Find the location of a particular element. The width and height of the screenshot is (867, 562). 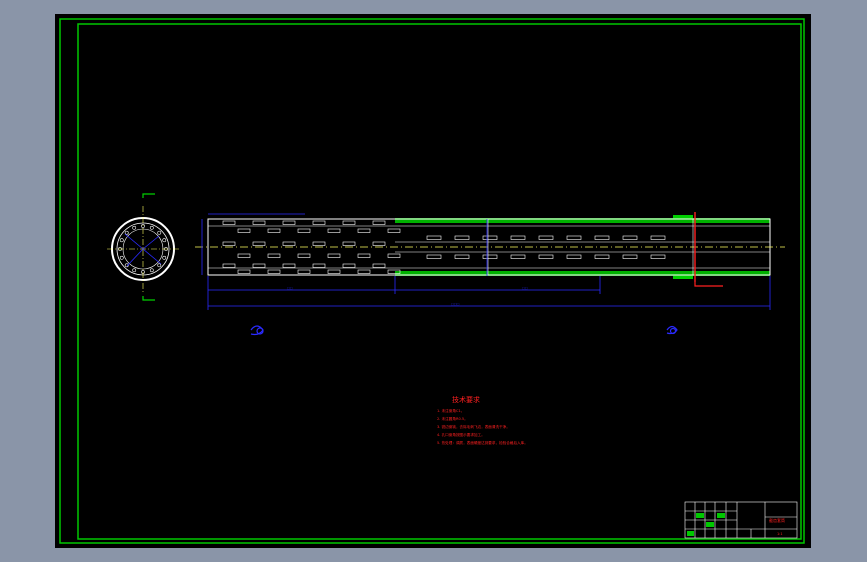

note-line: 4. 孔口倒角按图示要求加工。 is located at coordinates (461, 434).